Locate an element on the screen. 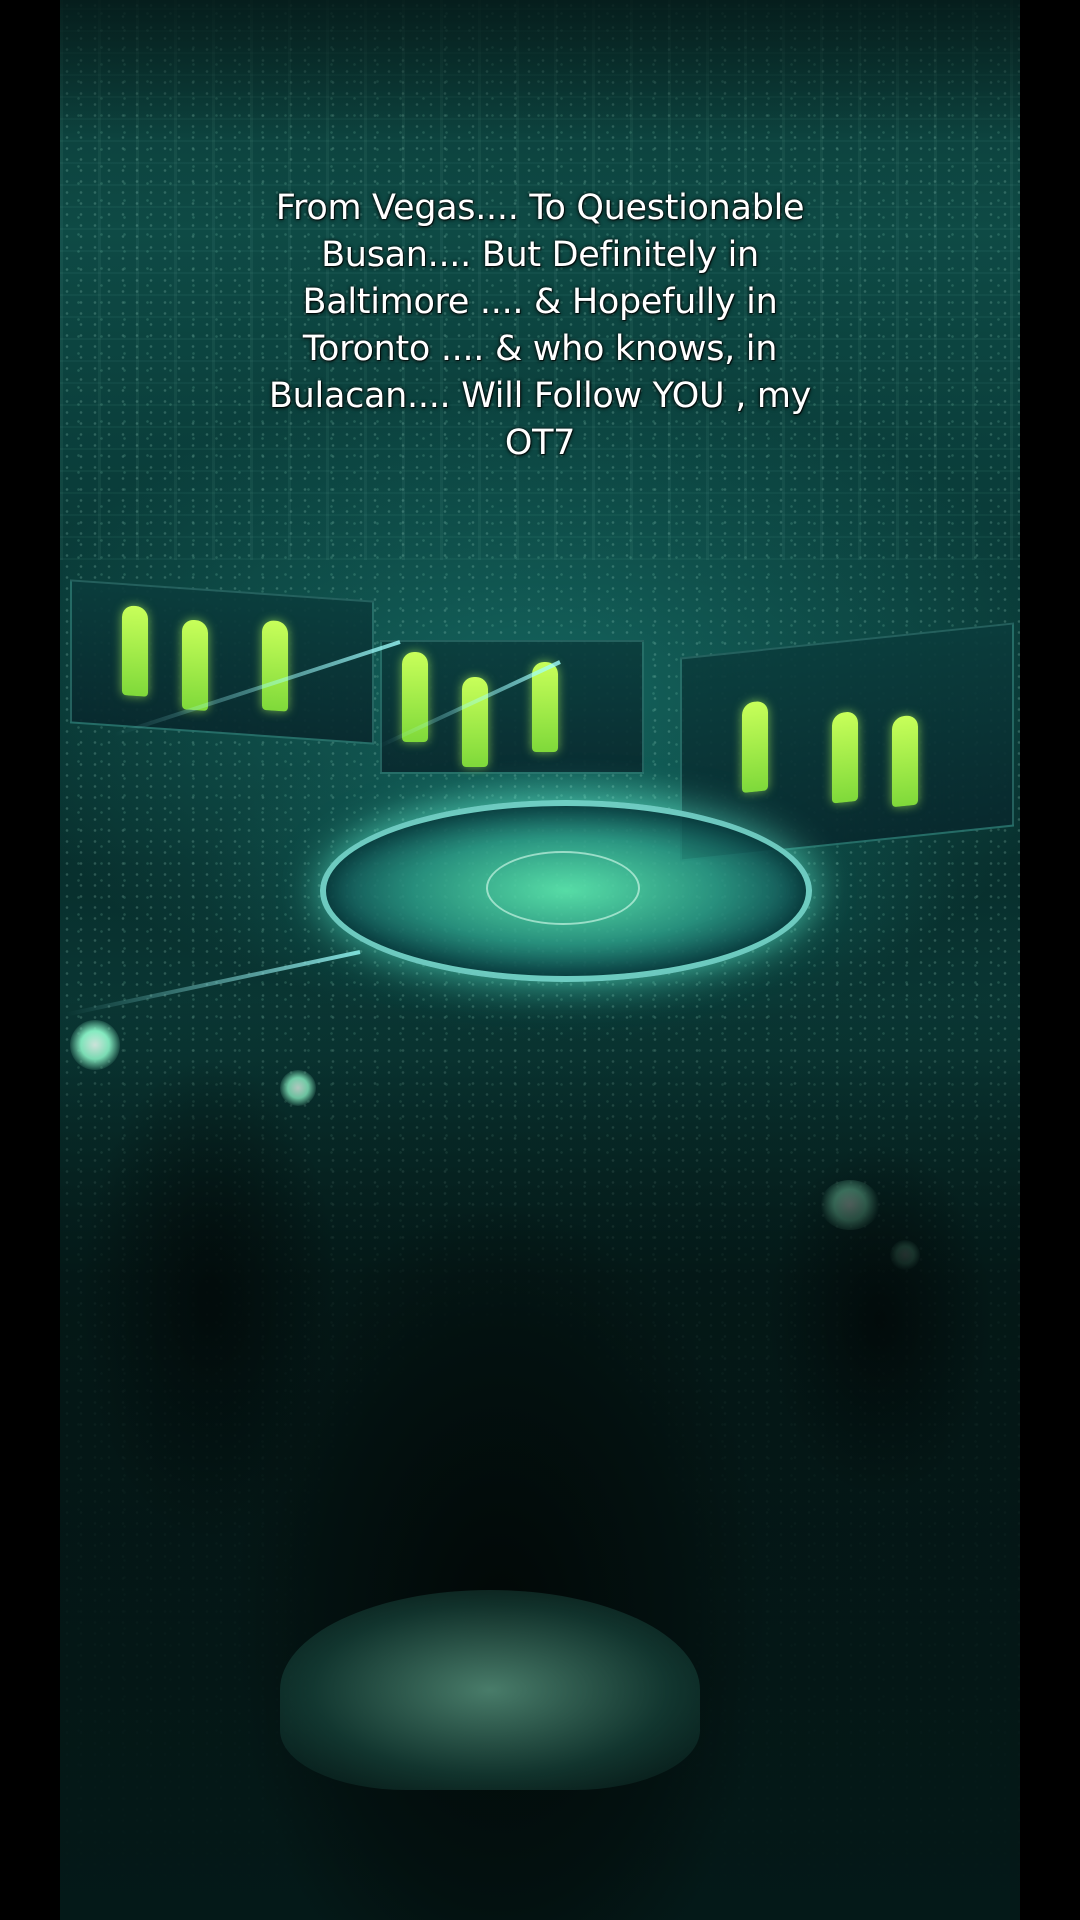 The width and height of the screenshot is (1080, 1920). main-stage is located at coordinates (566, 891).